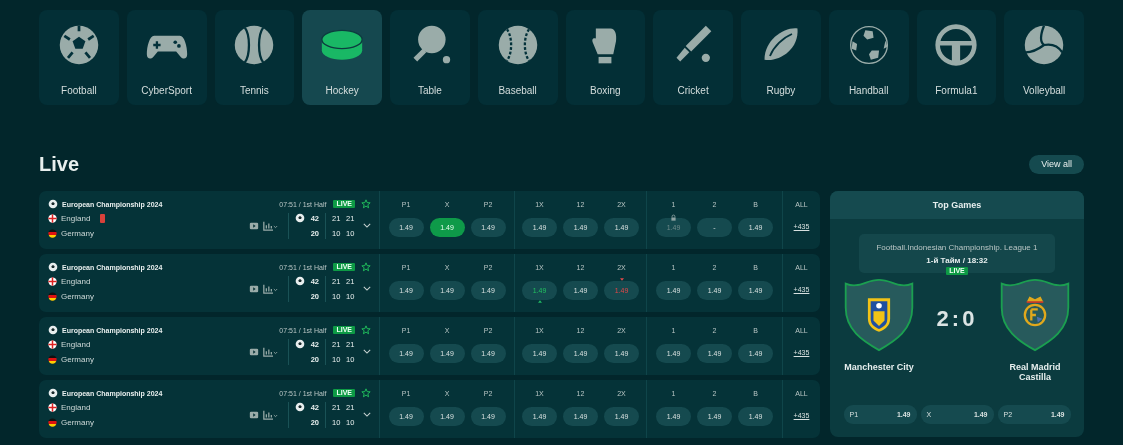 The image size is (1123, 445). Describe the element at coordinates (59, 164) in the screenshot. I see `section-title: Live` at that location.